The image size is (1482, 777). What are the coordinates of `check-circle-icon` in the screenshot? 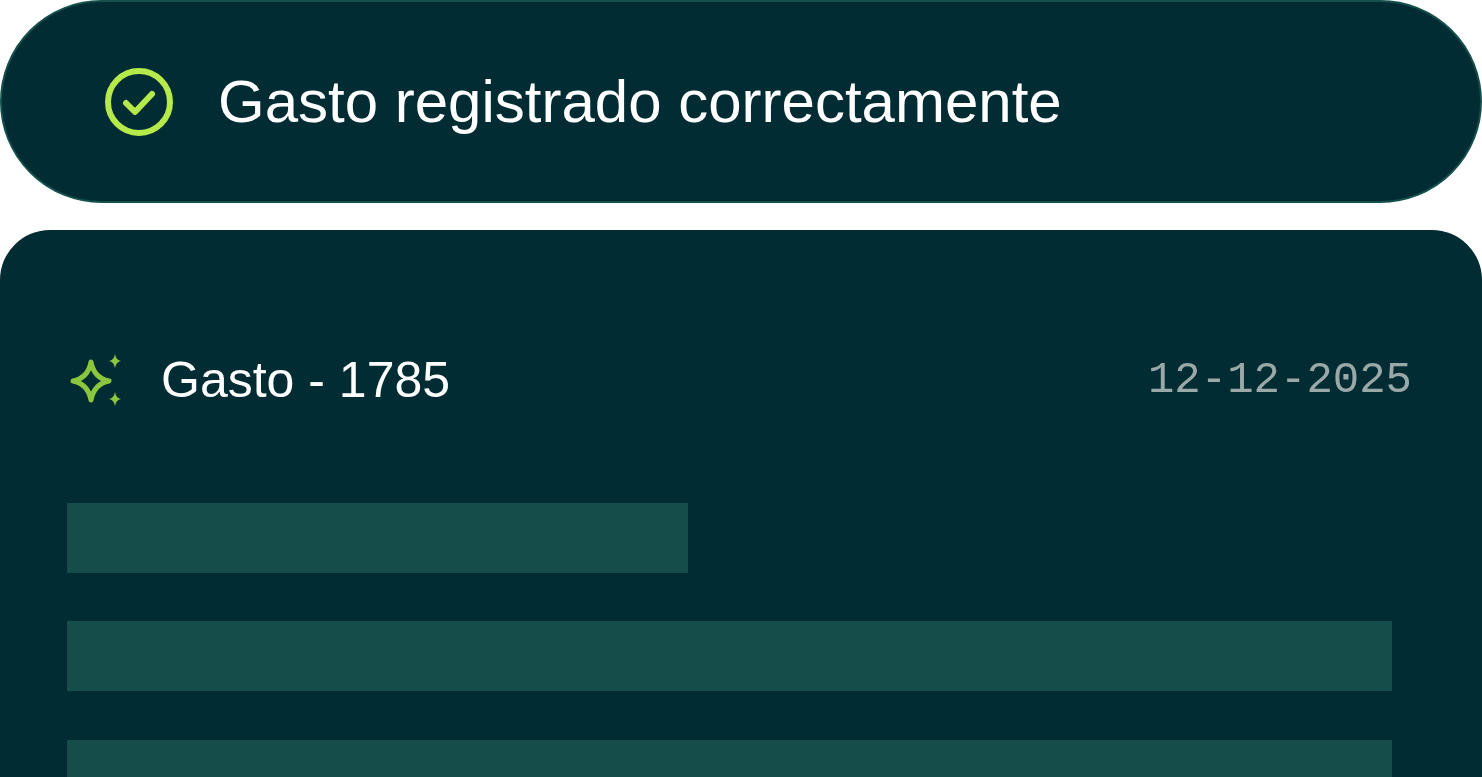 It's located at (139, 101).